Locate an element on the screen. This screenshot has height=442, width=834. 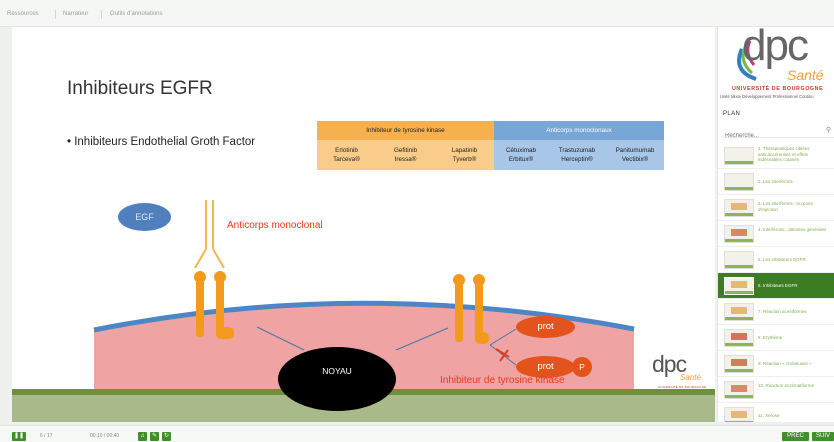
anticorps-label: Anticorps monoclonal is located at coordinates (275, 225).